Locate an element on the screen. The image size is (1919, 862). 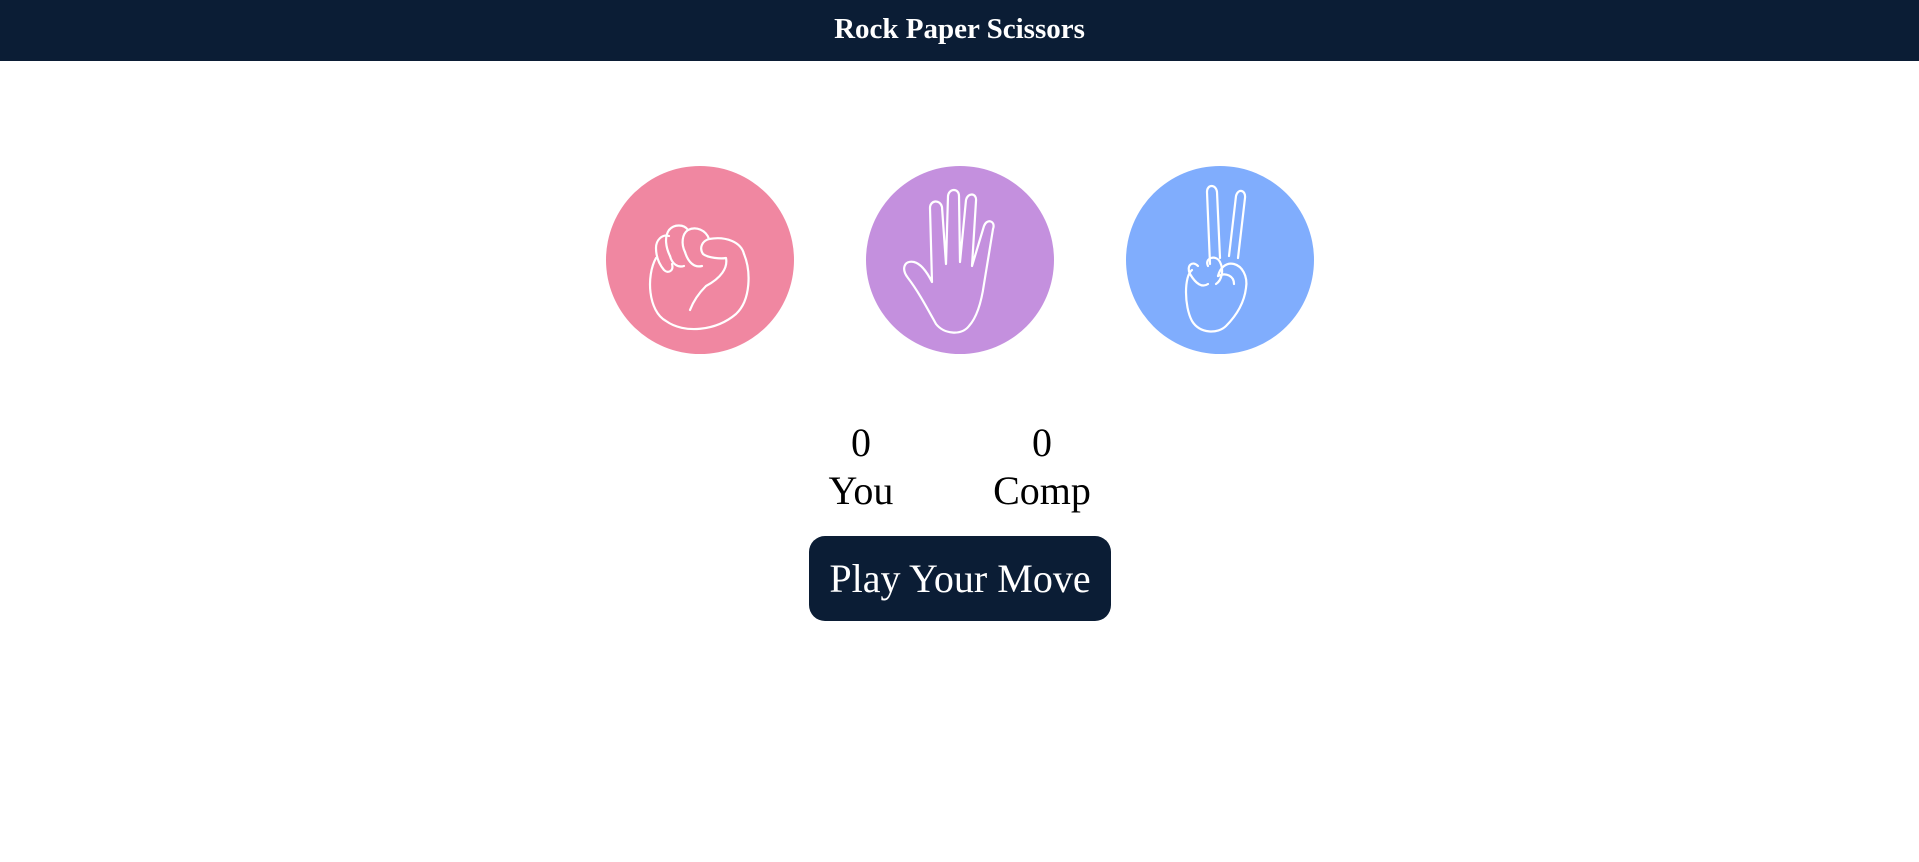
choice-scissors is located at coordinates (1220, 260).